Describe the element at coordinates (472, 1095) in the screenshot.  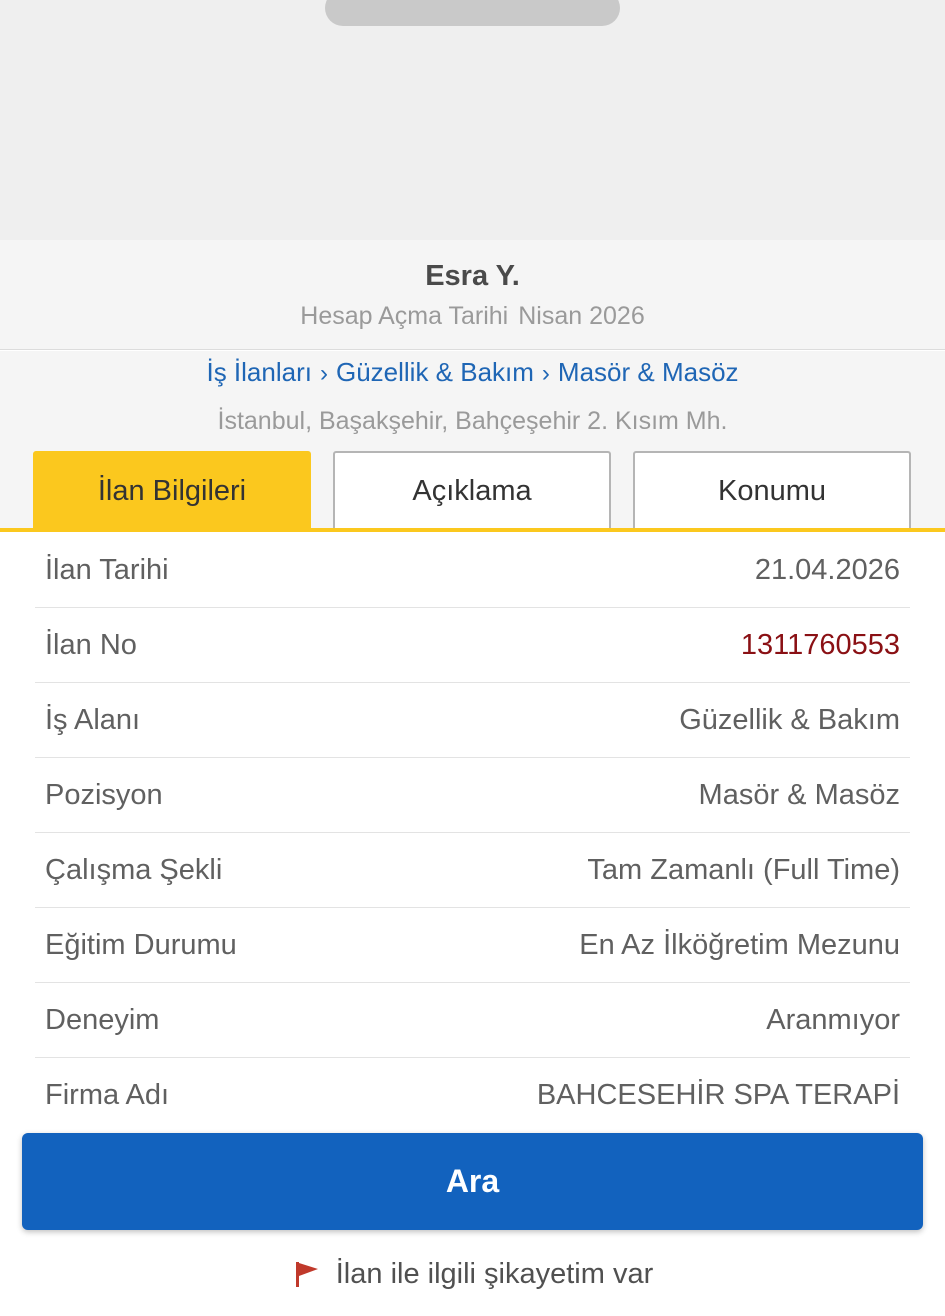
I see `detail-row-company: Firma Adı BAHCESEHİR SPA TERAPİ` at that location.